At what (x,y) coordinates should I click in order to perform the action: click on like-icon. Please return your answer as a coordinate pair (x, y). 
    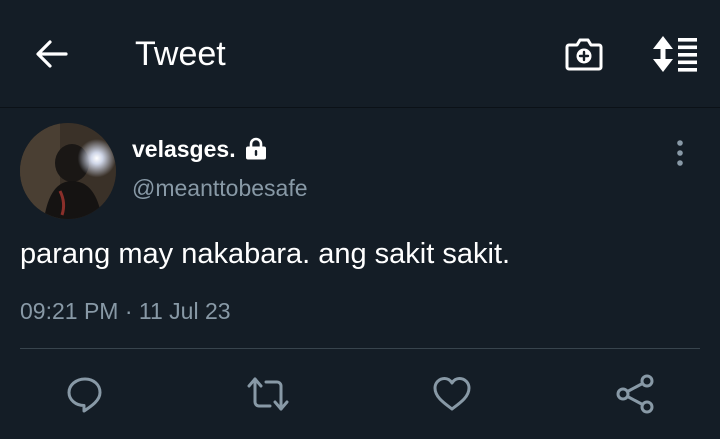
    Looking at the image, I should click on (452, 394).